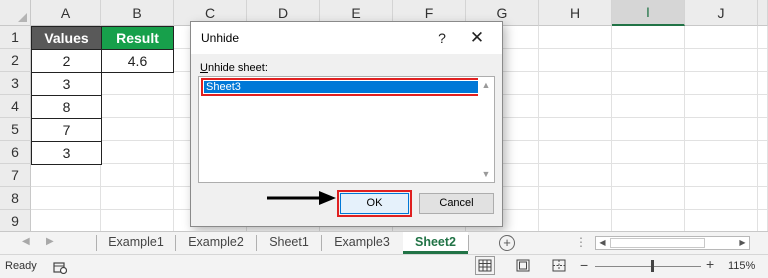 This screenshot has width=768, height=278. Describe the element at coordinates (435, 243) in the screenshot. I see `tab-sheet2: Sheet2` at that location.